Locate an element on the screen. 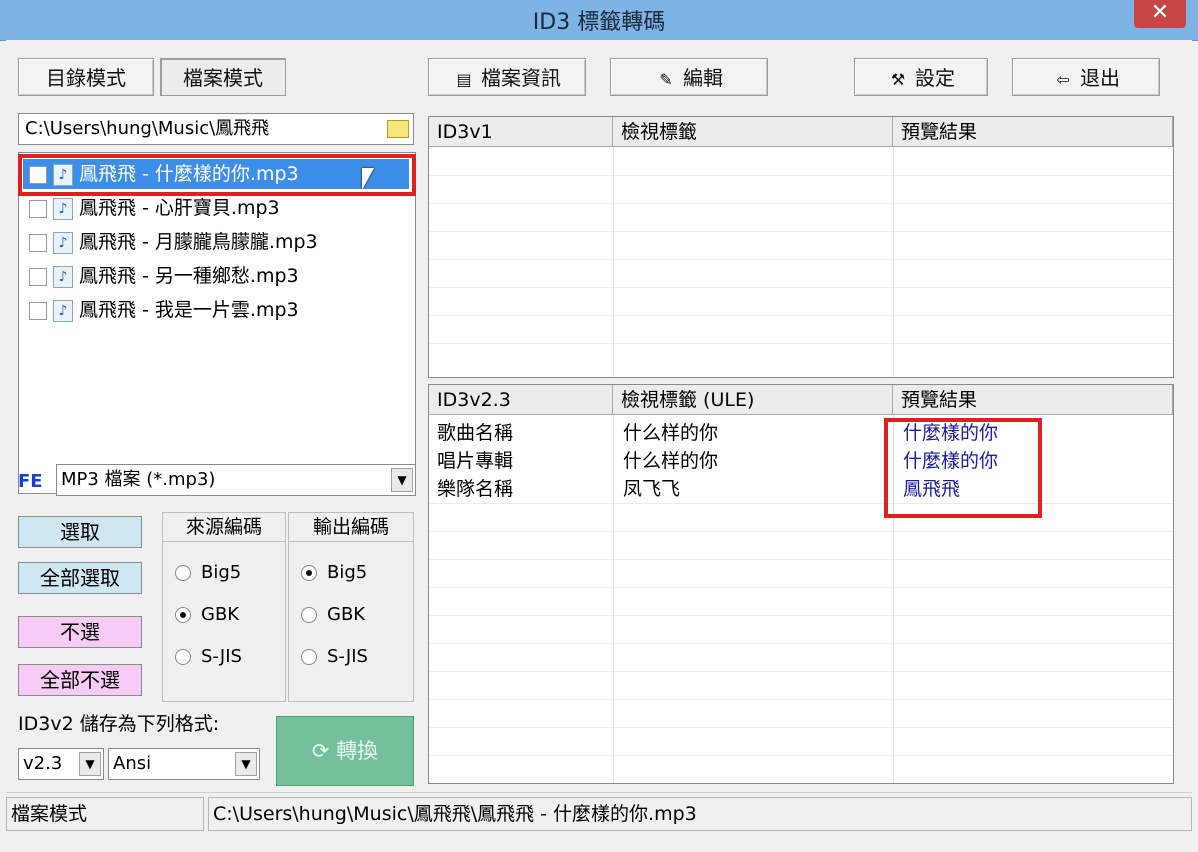 This screenshot has width=1198, height=852. window-title: ID3 標籤轉碼 is located at coordinates (599, 22).